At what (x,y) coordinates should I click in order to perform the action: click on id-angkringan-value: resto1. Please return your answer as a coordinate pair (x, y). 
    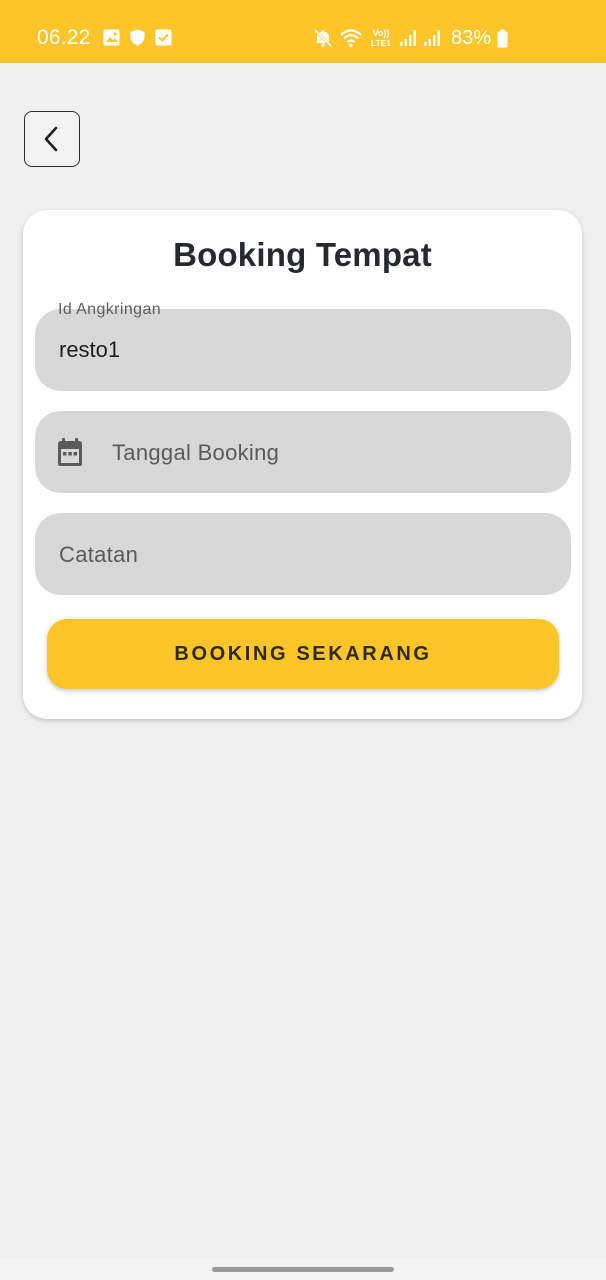
    Looking at the image, I should click on (90, 349).